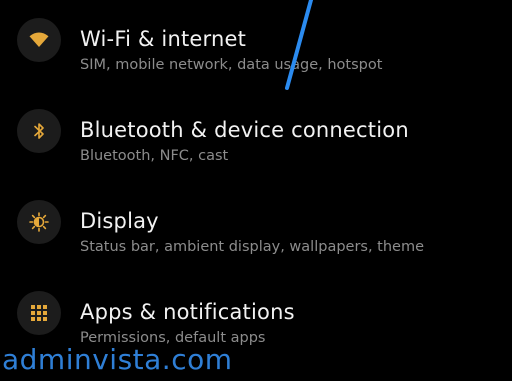 The width and height of the screenshot is (512, 381). Describe the element at coordinates (187, 312) in the screenshot. I see `settings-item-title: Apps & notifications` at that location.